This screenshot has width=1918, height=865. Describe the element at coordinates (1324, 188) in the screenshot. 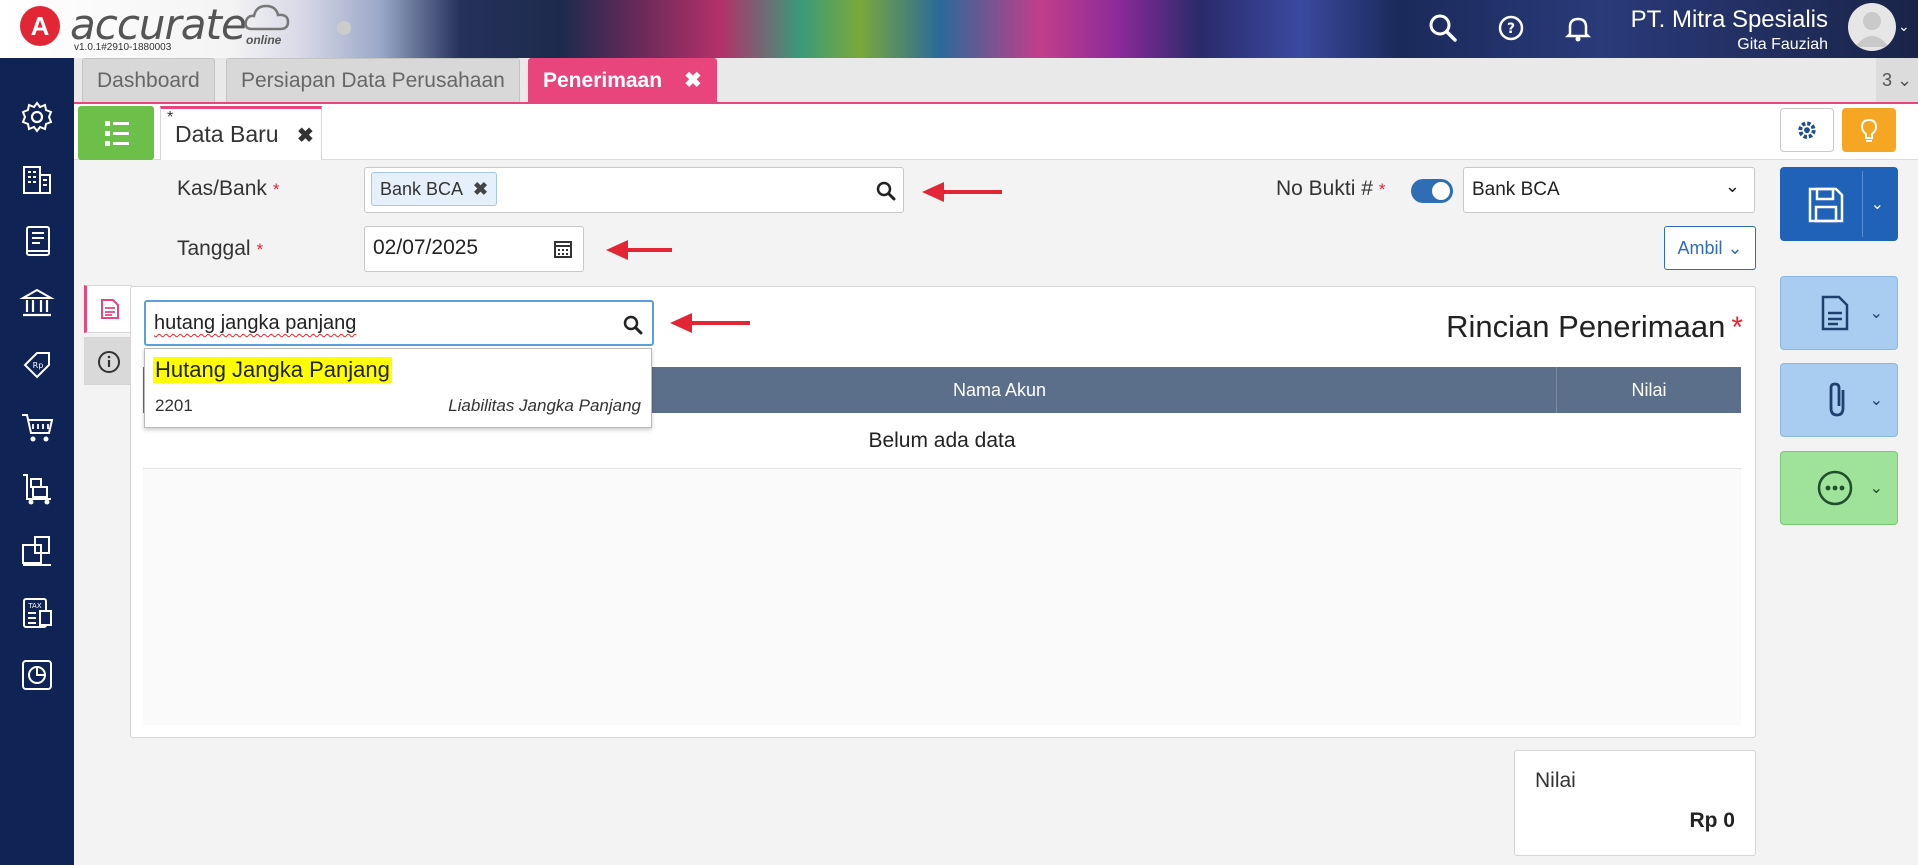

I see `no-bukti-label-text: No Bukti #` at that location.